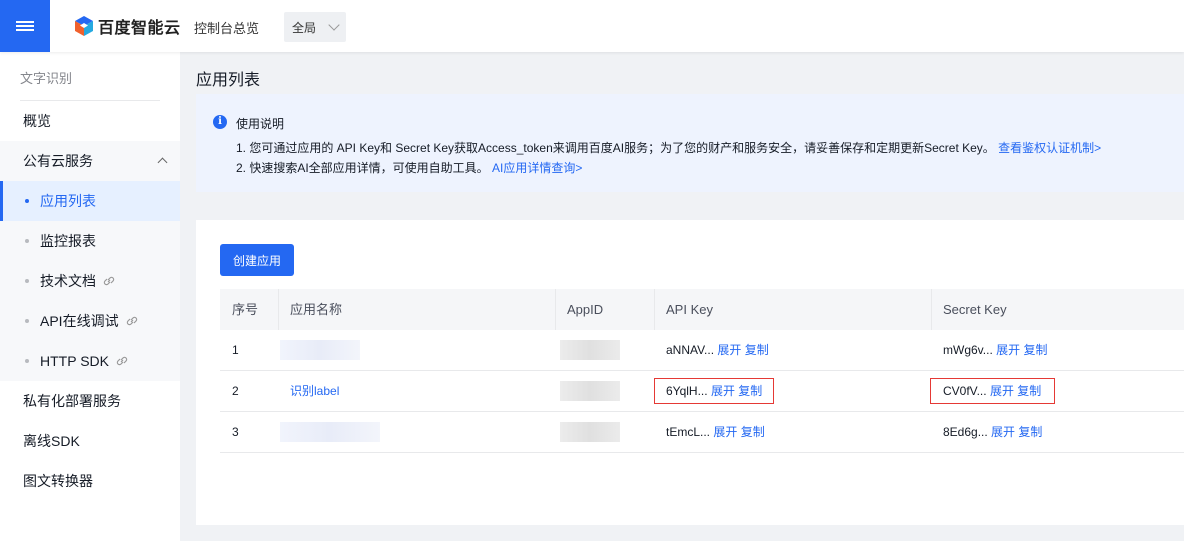 Image resolution: width=1184 pixels, height=541 pixels. Describe the element at coordinates (46, 78) in the screenshot. I see `sidebar-title: 文字识别` at that location.